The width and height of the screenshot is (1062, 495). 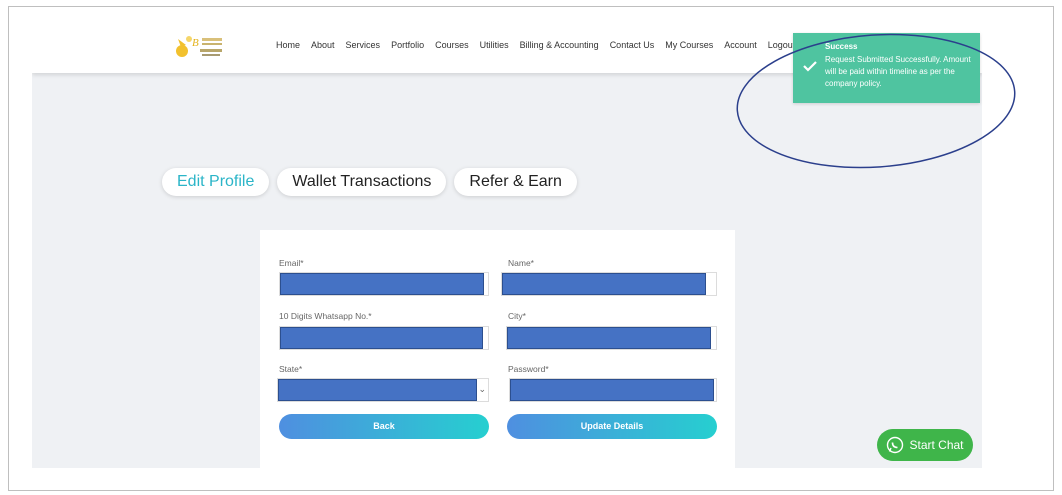 I want to click on city-label: City*, so click(x=517, y=316).